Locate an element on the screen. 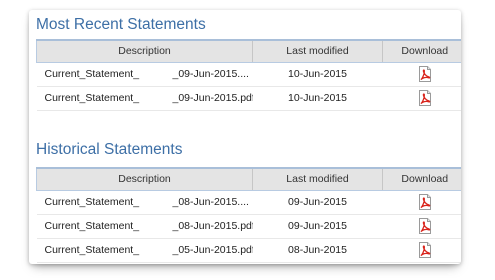  statement-description: Current_Statement_ _09-Jun-2015.pdf is located at coordinates (144, 98).